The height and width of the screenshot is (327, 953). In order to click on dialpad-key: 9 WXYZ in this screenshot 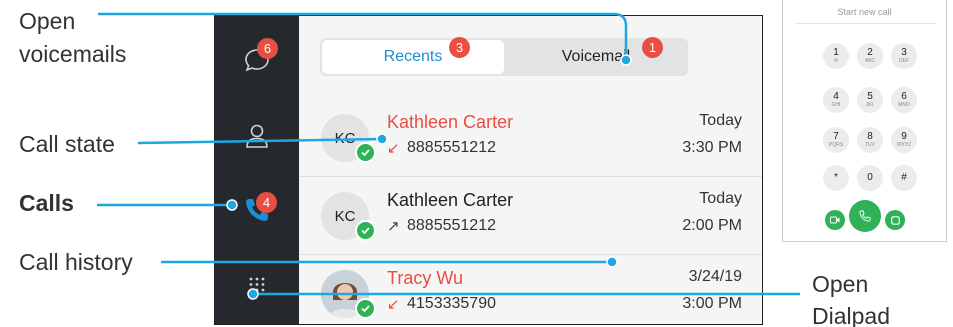, I will do `click(904, 140)`.